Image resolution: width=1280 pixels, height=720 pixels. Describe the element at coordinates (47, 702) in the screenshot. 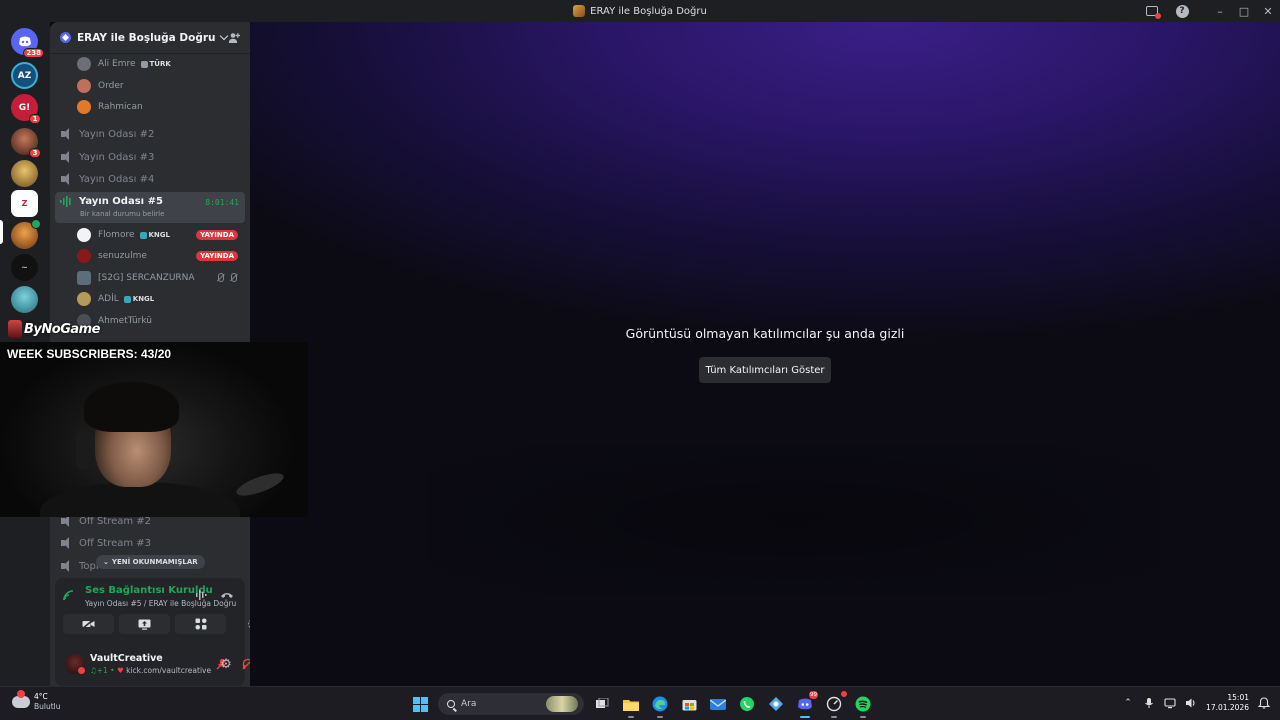

I see `weather-text: 4°C Bulutlu` at that location.